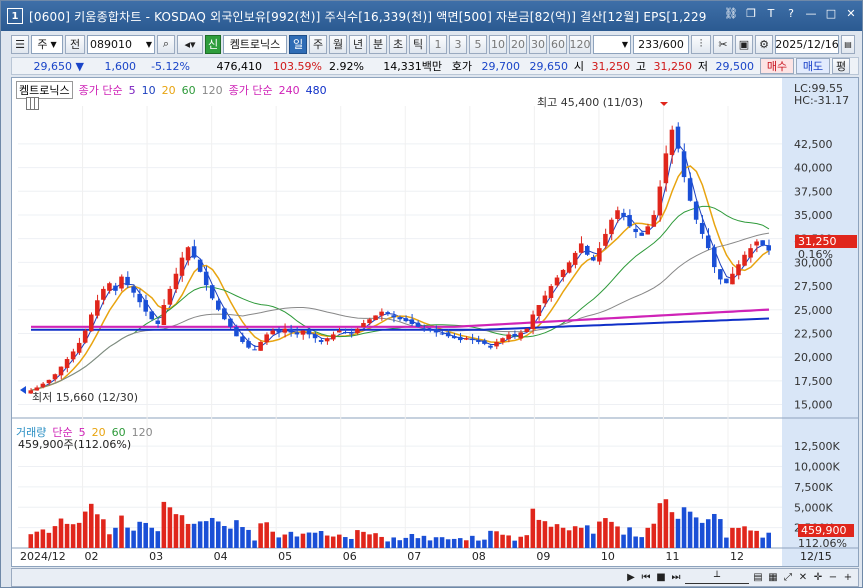 The width and height of the screenshot is (863, 588). I want to click on zoom-slider: ┴, so click(717, 578).